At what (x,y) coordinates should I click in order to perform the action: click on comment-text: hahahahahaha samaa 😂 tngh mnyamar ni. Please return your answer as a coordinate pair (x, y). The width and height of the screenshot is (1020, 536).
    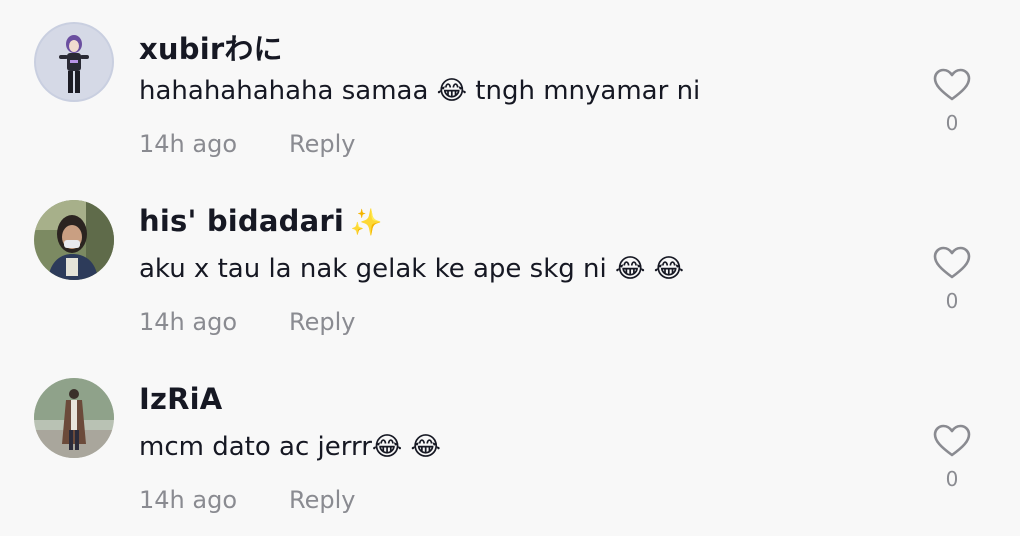
    Looking at the image, I should click on (420, 91).